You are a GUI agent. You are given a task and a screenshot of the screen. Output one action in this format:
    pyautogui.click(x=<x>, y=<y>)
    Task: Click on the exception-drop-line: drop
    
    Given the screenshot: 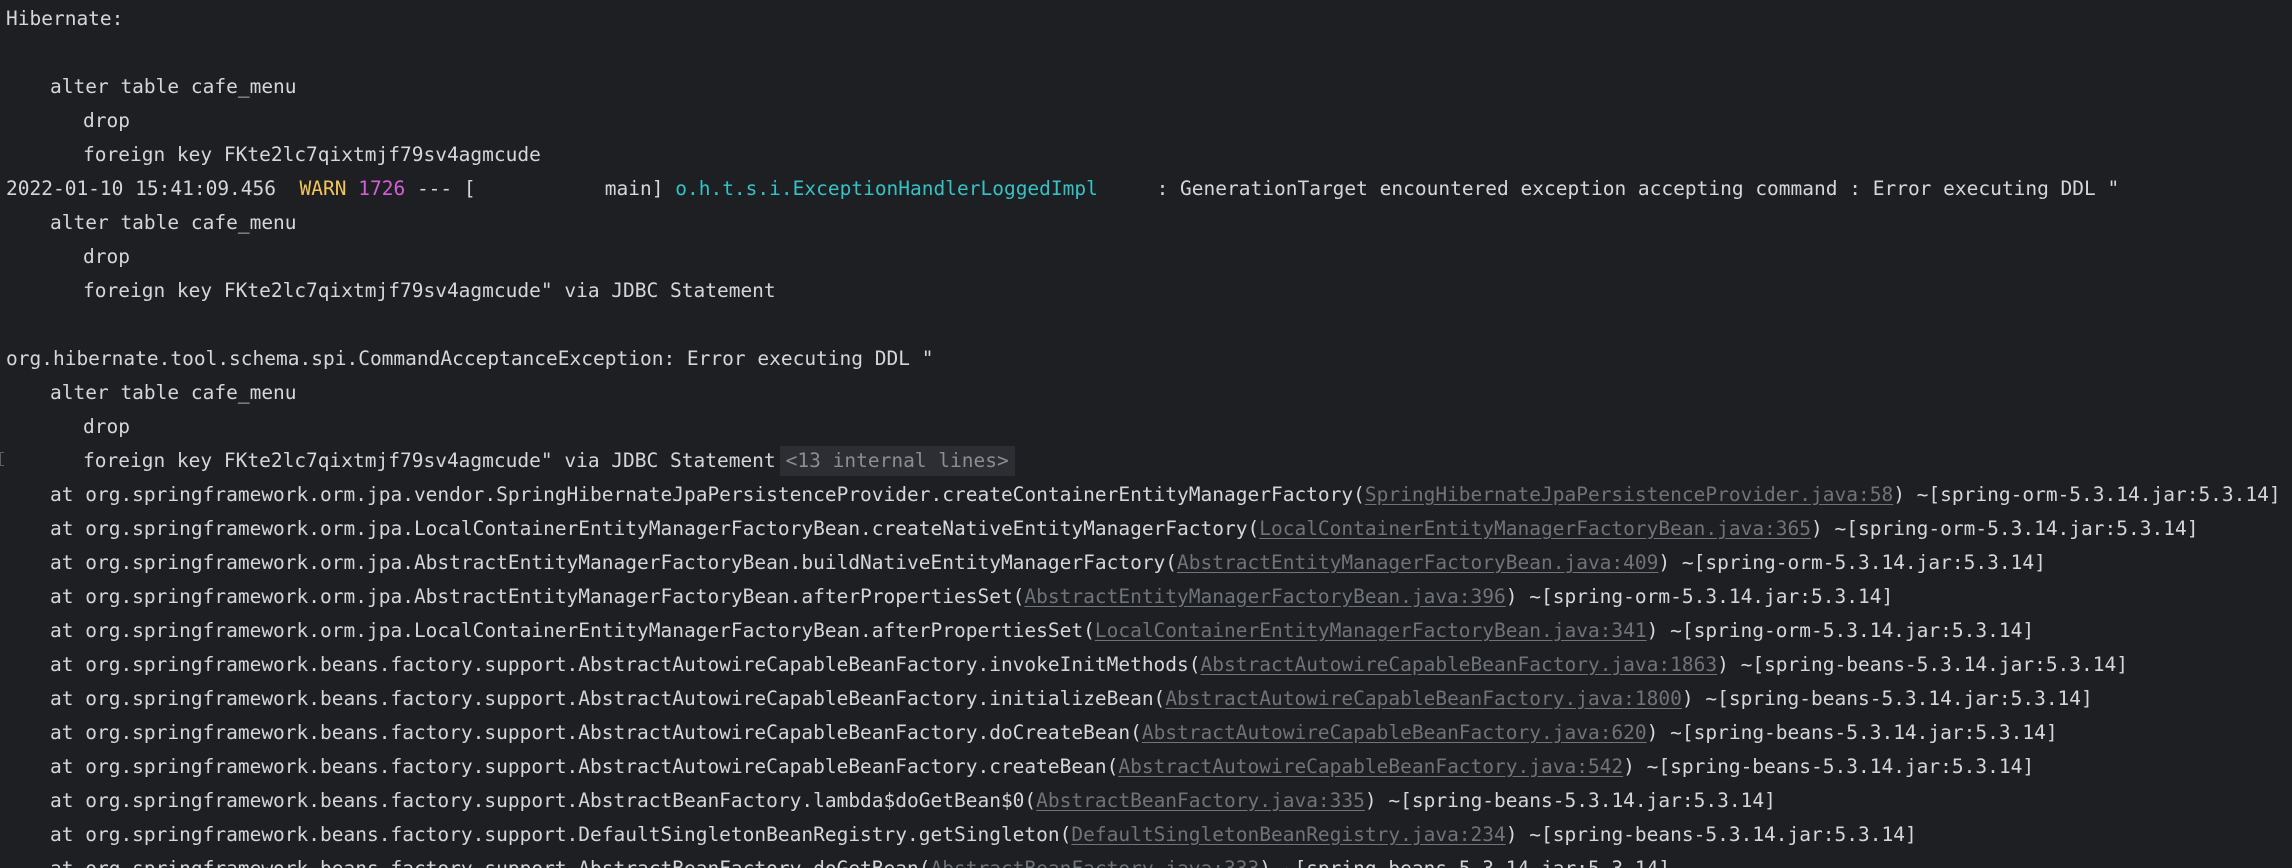 What is the action you would take?
    pyautogui.click(x=106, y=426)
    